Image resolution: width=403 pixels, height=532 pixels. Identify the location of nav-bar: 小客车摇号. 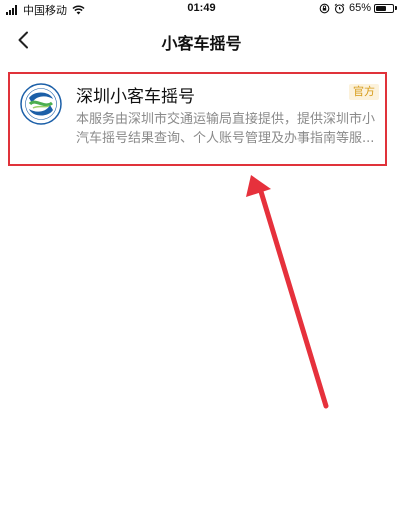
(201, 40).